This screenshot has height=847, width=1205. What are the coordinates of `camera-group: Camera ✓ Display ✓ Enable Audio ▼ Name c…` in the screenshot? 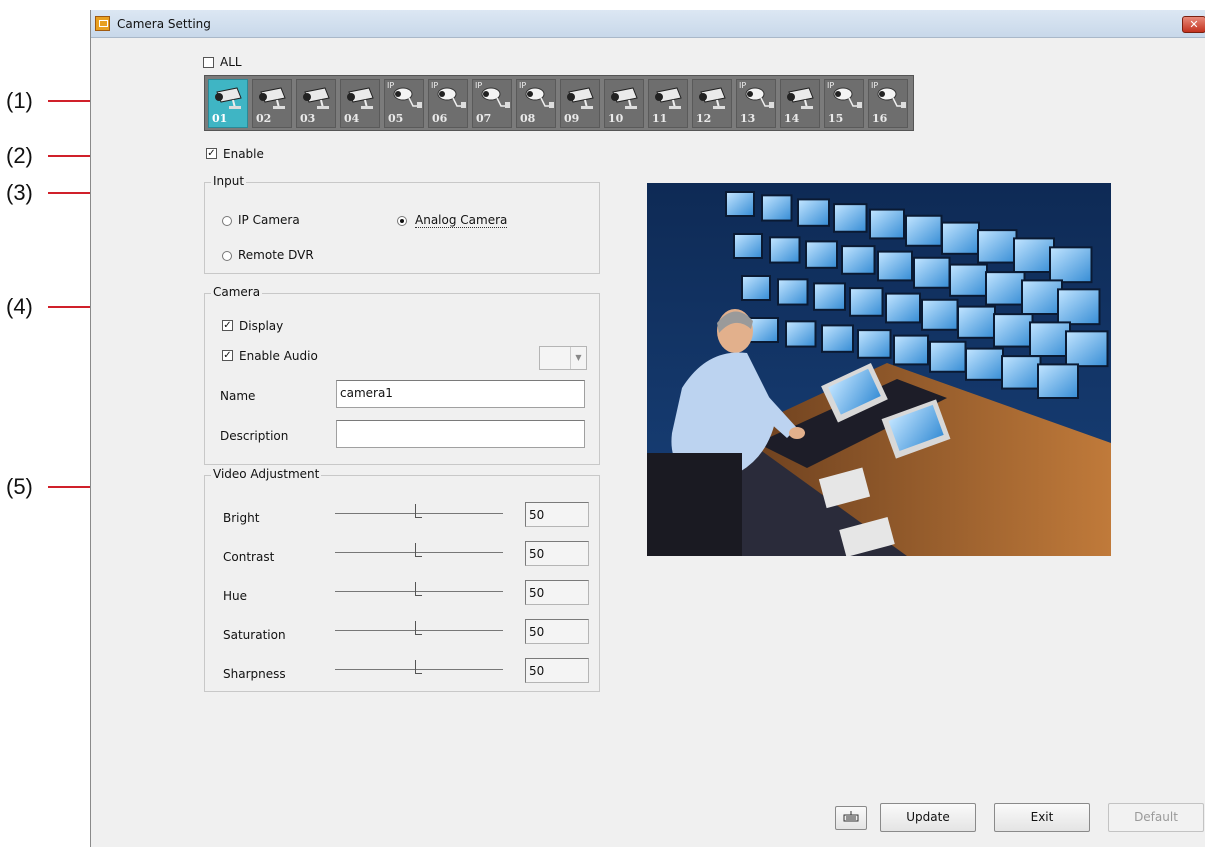 It's located at (402, 375).